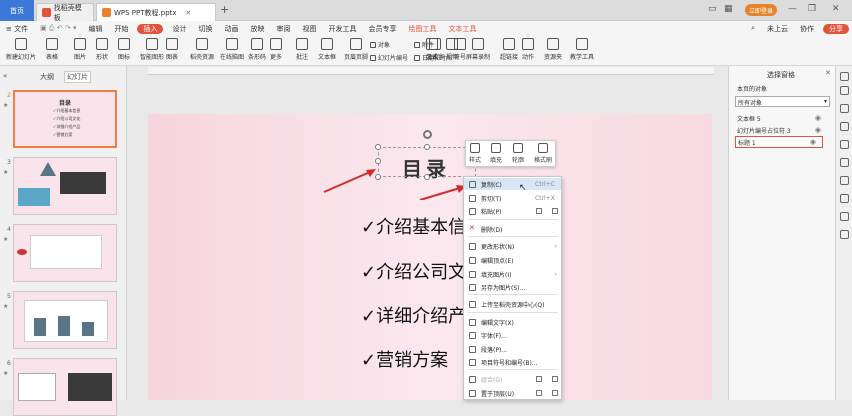 This screenshot has height=416, width=852. Describe the element at coordinates (102, 49) in the screenshot. I see `ribbon-button: 形状` at that location.